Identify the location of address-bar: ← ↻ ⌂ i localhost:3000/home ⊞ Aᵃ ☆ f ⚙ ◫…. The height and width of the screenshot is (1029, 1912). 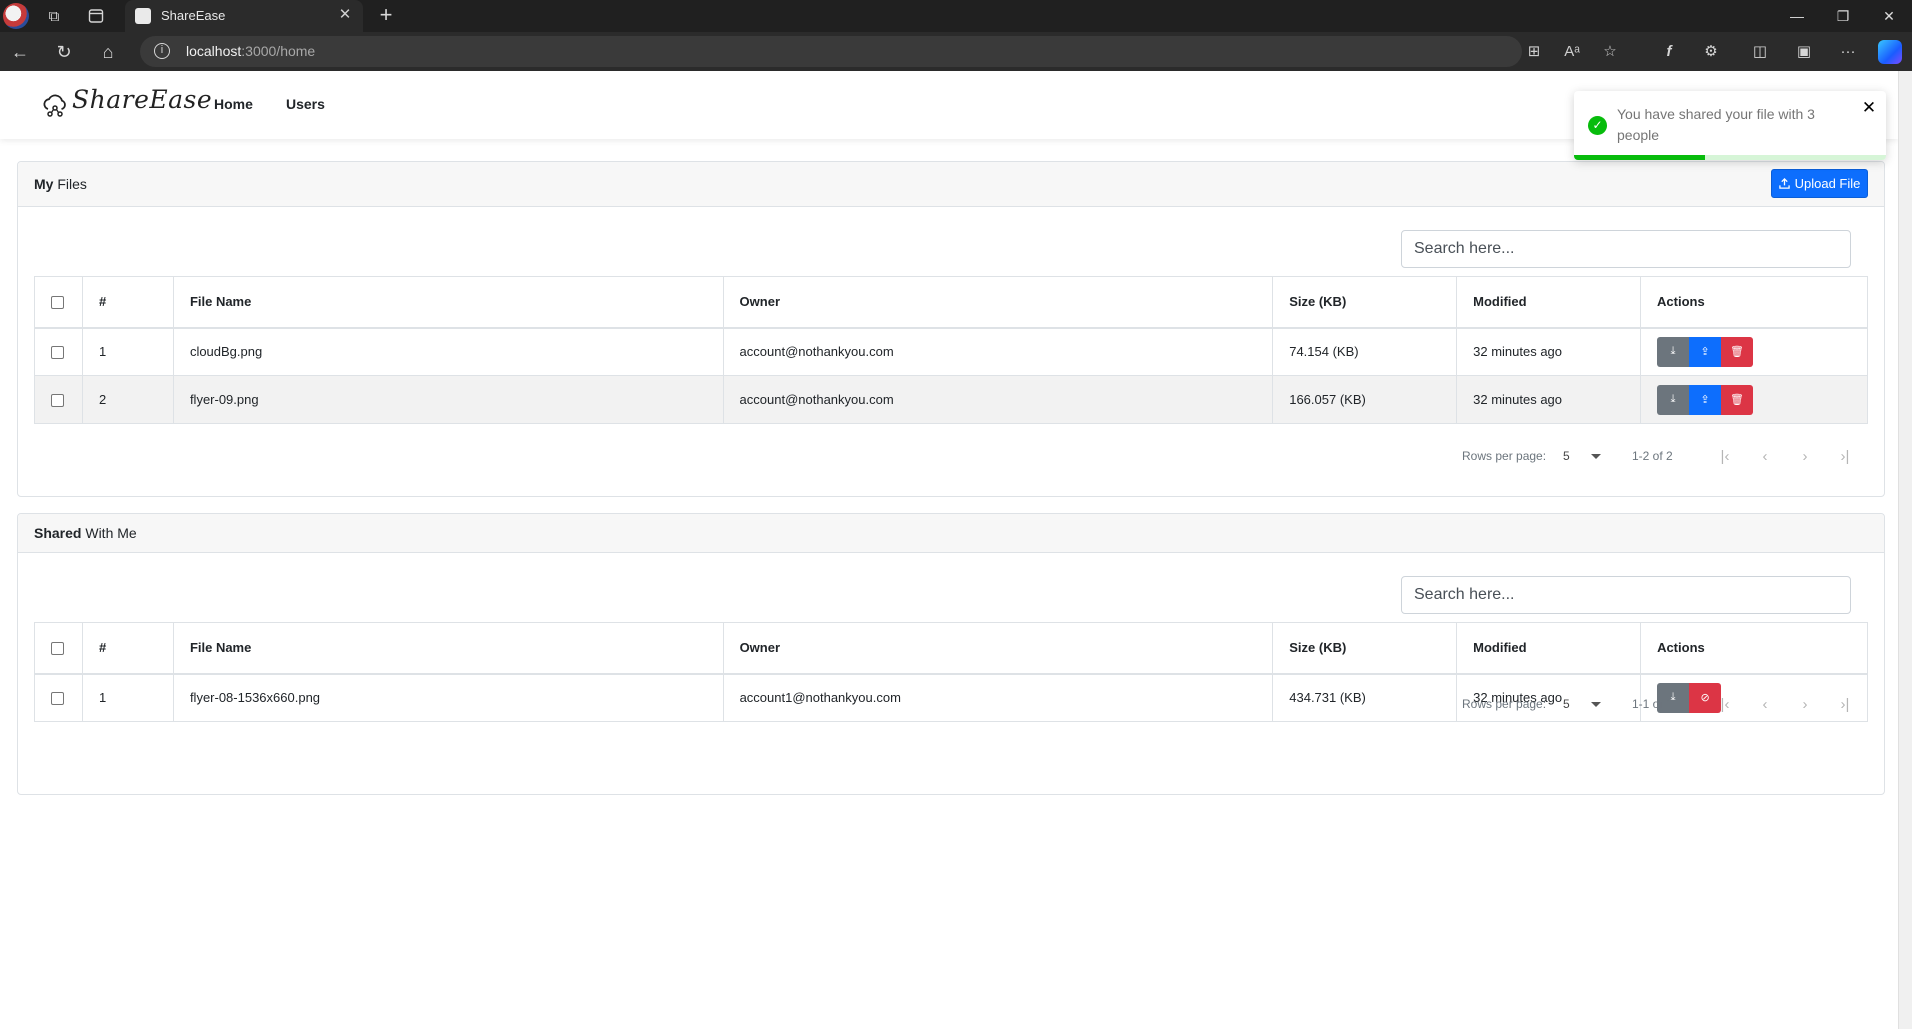
(956, 51).